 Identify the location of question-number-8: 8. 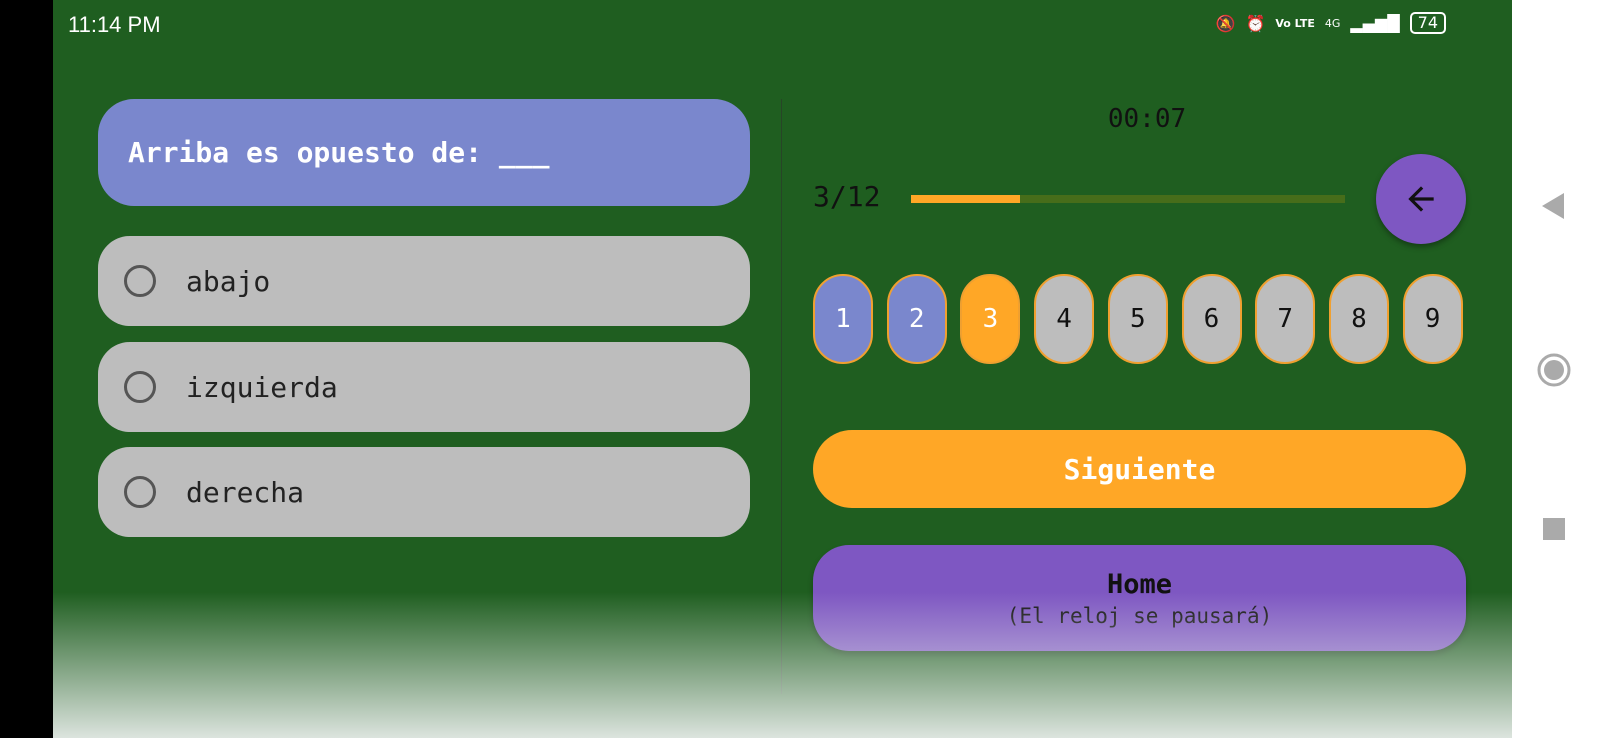
(1358, 319).